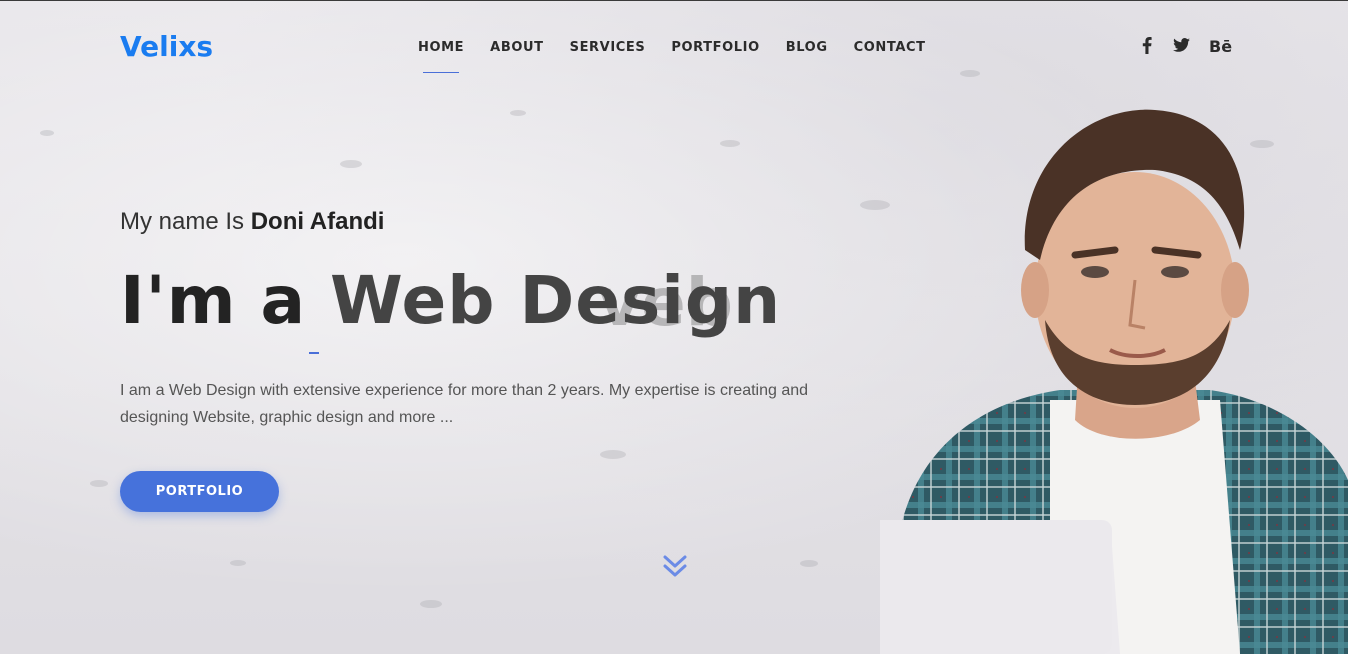  What do you see at coordinates (674, 0) in the screenshot?
I see `top-border` at bounding box center [674, 0].